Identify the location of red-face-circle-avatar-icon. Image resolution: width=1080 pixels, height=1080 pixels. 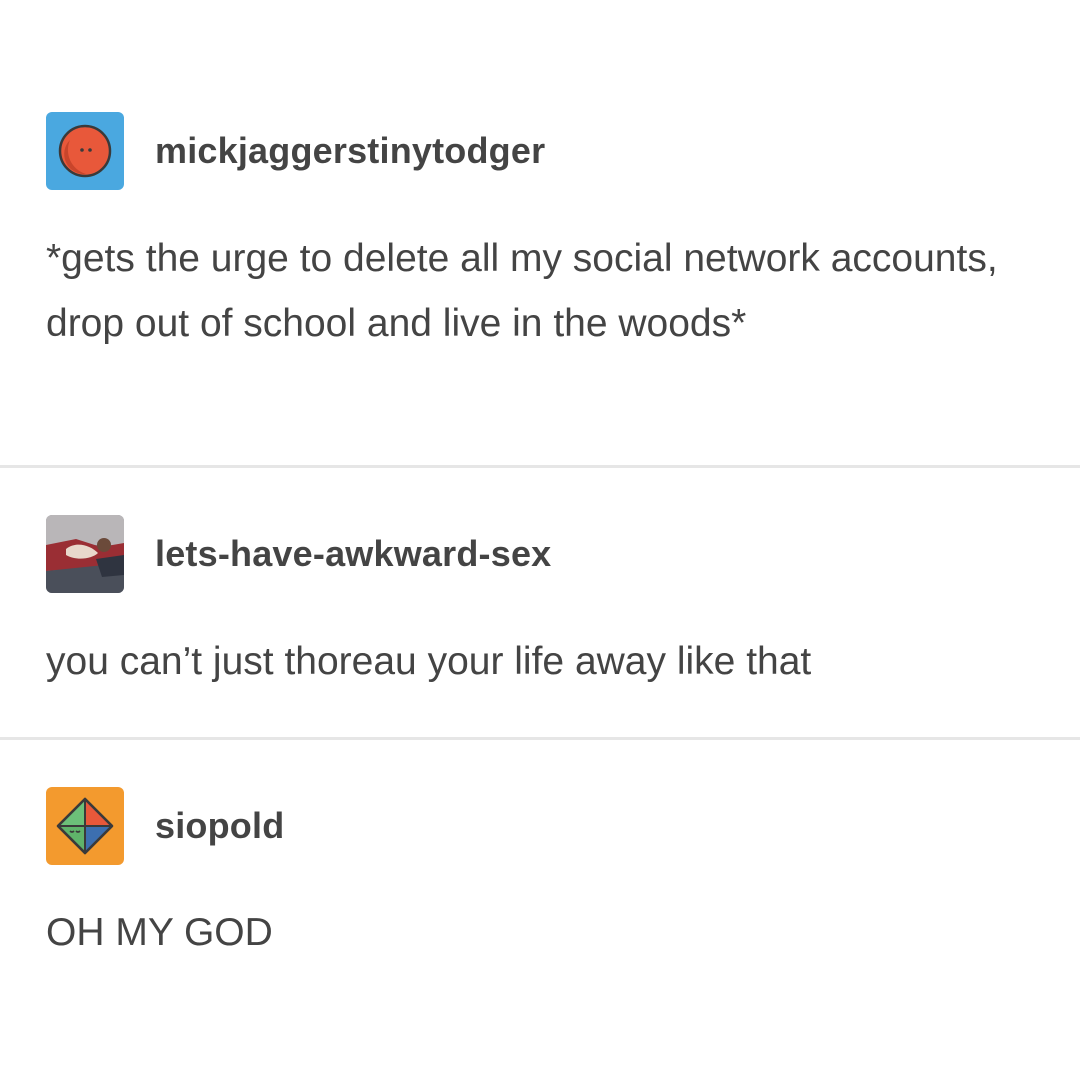
(85, 151).